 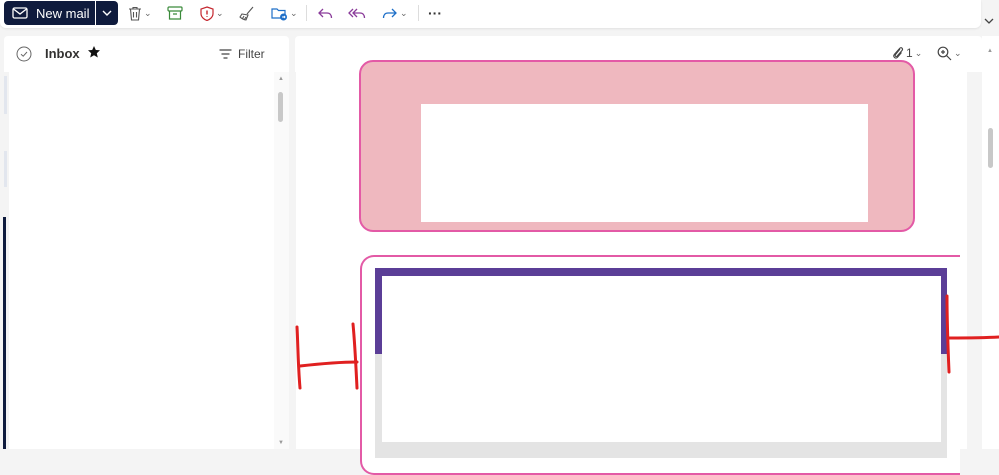 I want to click on attachment-count: 1, so click(x=909, y=53).